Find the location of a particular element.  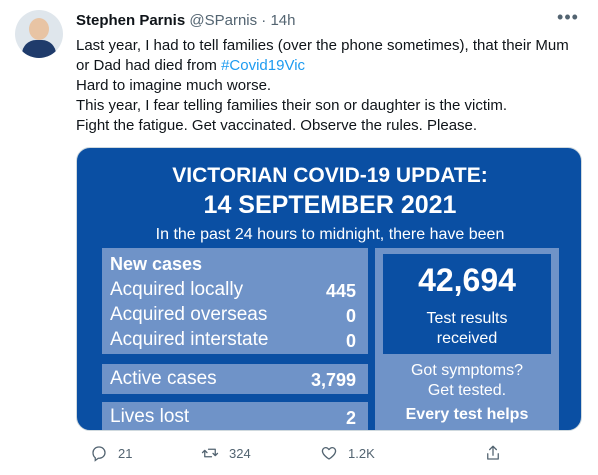

acquired-locally-value: 445 is located at coordinates (340, 291).